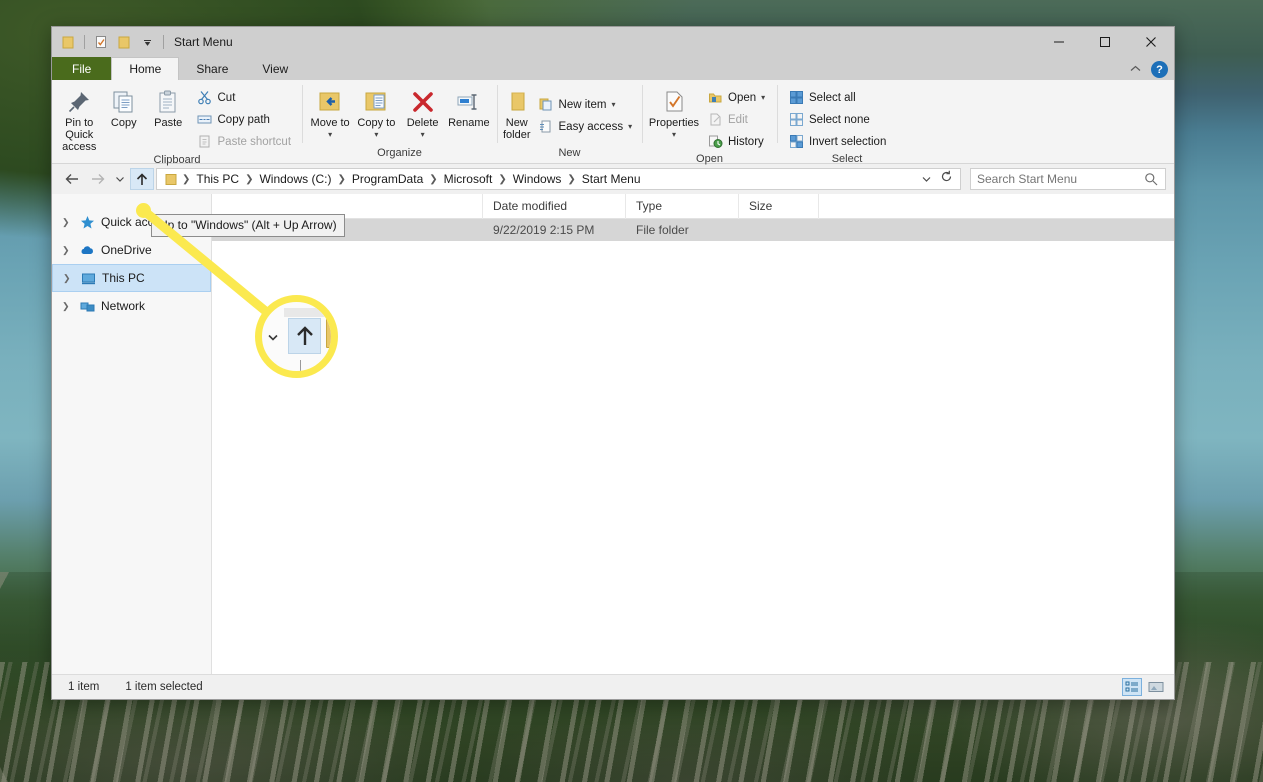 The image size is (1263, 782). Describe the element at coordinates (120, 179) in the screenshot. I see `recent-locations-button` at that location.